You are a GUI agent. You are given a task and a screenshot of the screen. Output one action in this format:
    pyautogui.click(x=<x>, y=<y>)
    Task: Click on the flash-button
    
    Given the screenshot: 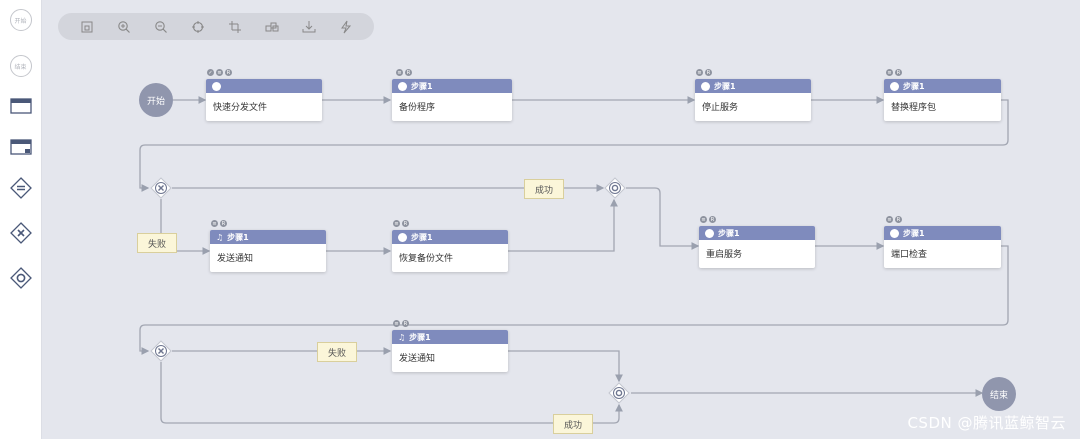 What is the action you would take?
    pyautogui.click(x=346, y=27)
    